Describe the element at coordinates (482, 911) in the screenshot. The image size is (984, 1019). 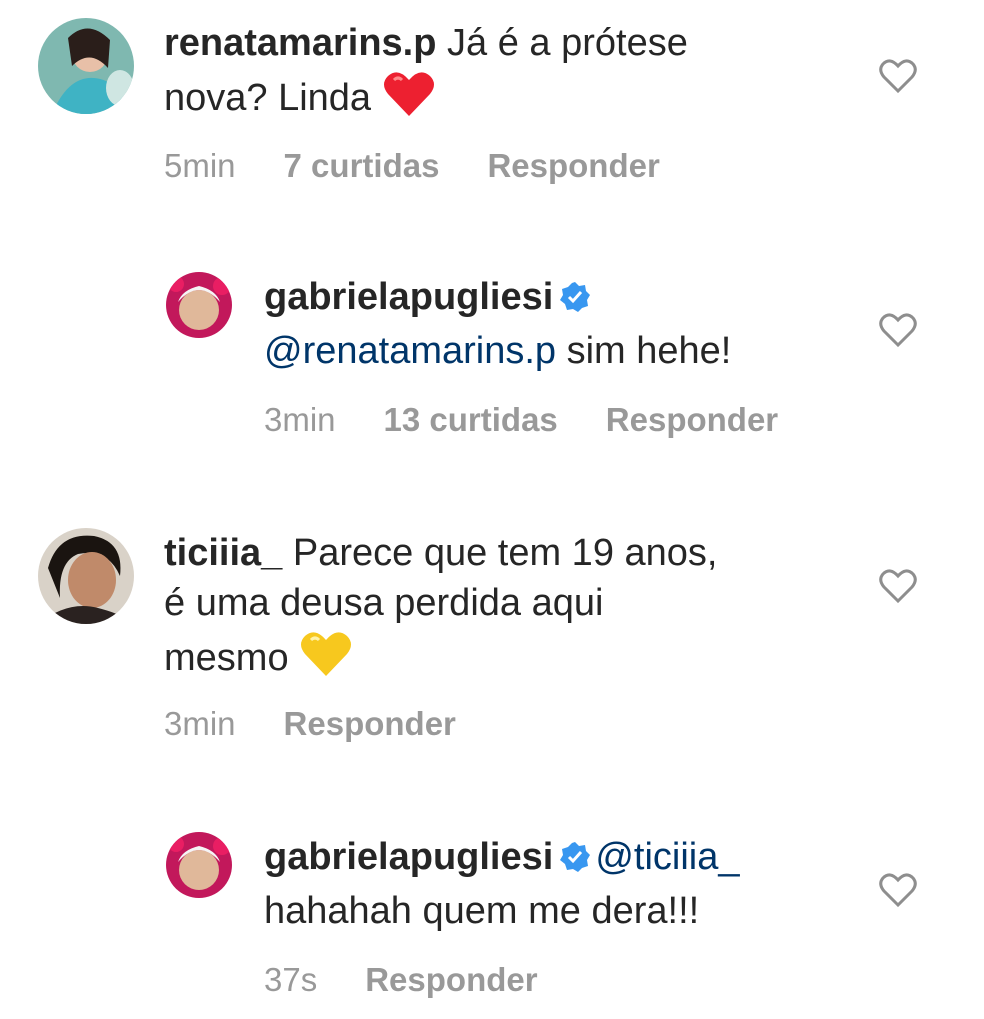
I see `comment-body: hahahah quem me dera!!!` at that location.